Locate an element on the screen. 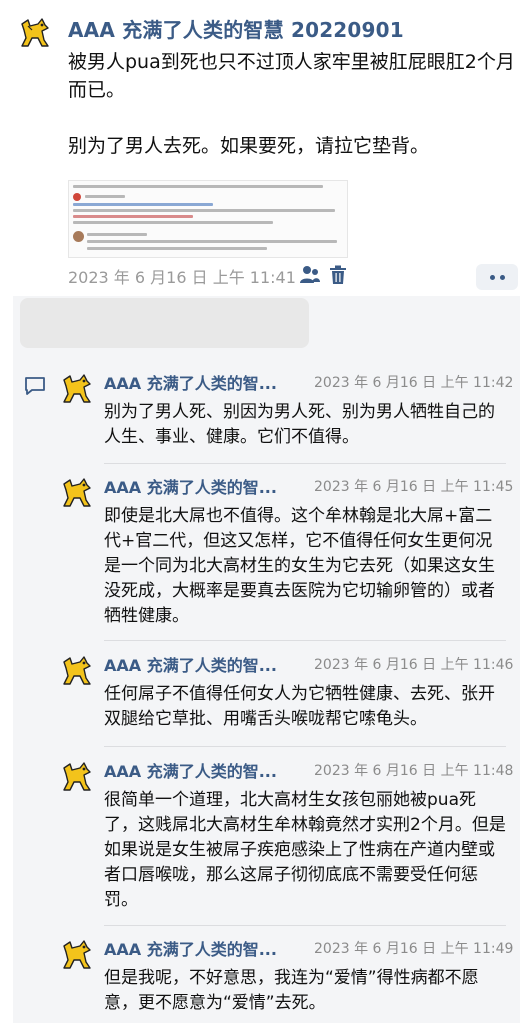 Image resolution: width=531 pixels, height=1023 pixels. comment-time: 2023 年 6 月16 日 上午 11:49 is located at coordinates (414, 949).